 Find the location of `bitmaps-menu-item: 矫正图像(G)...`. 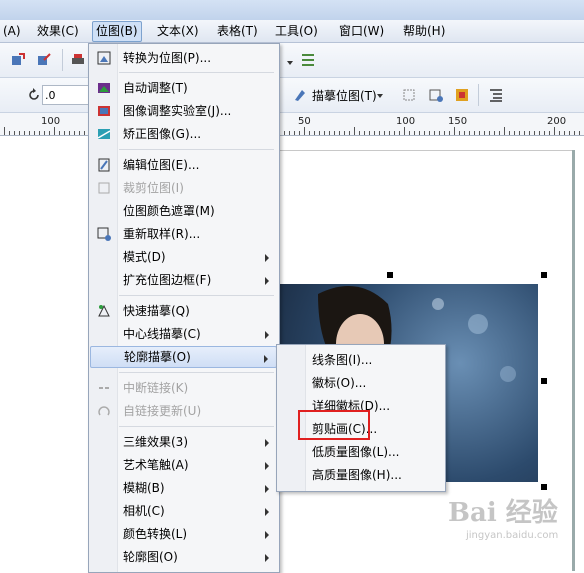

bitmaps-menu-item: 矫正图像(G)... is located at coordinates (183, 134).